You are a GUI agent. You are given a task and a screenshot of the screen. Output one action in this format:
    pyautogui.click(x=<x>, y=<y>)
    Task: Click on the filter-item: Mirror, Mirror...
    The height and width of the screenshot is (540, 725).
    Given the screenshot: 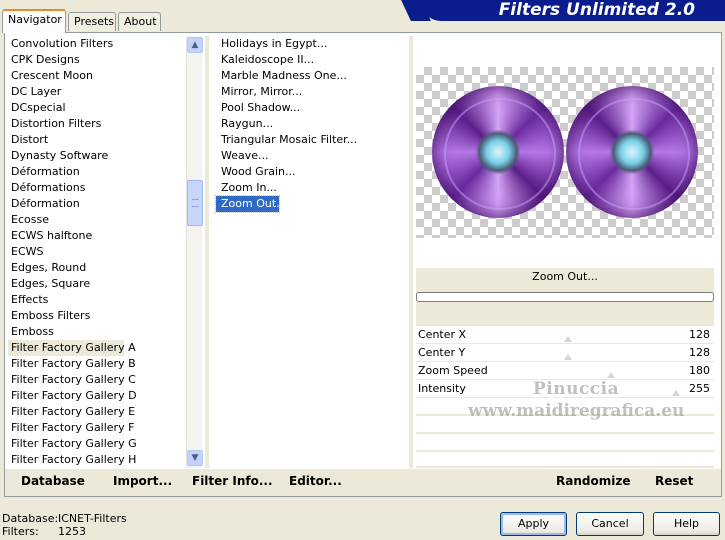 What is the action you would take?
    pyautogui.click(x=311, y=92)
    